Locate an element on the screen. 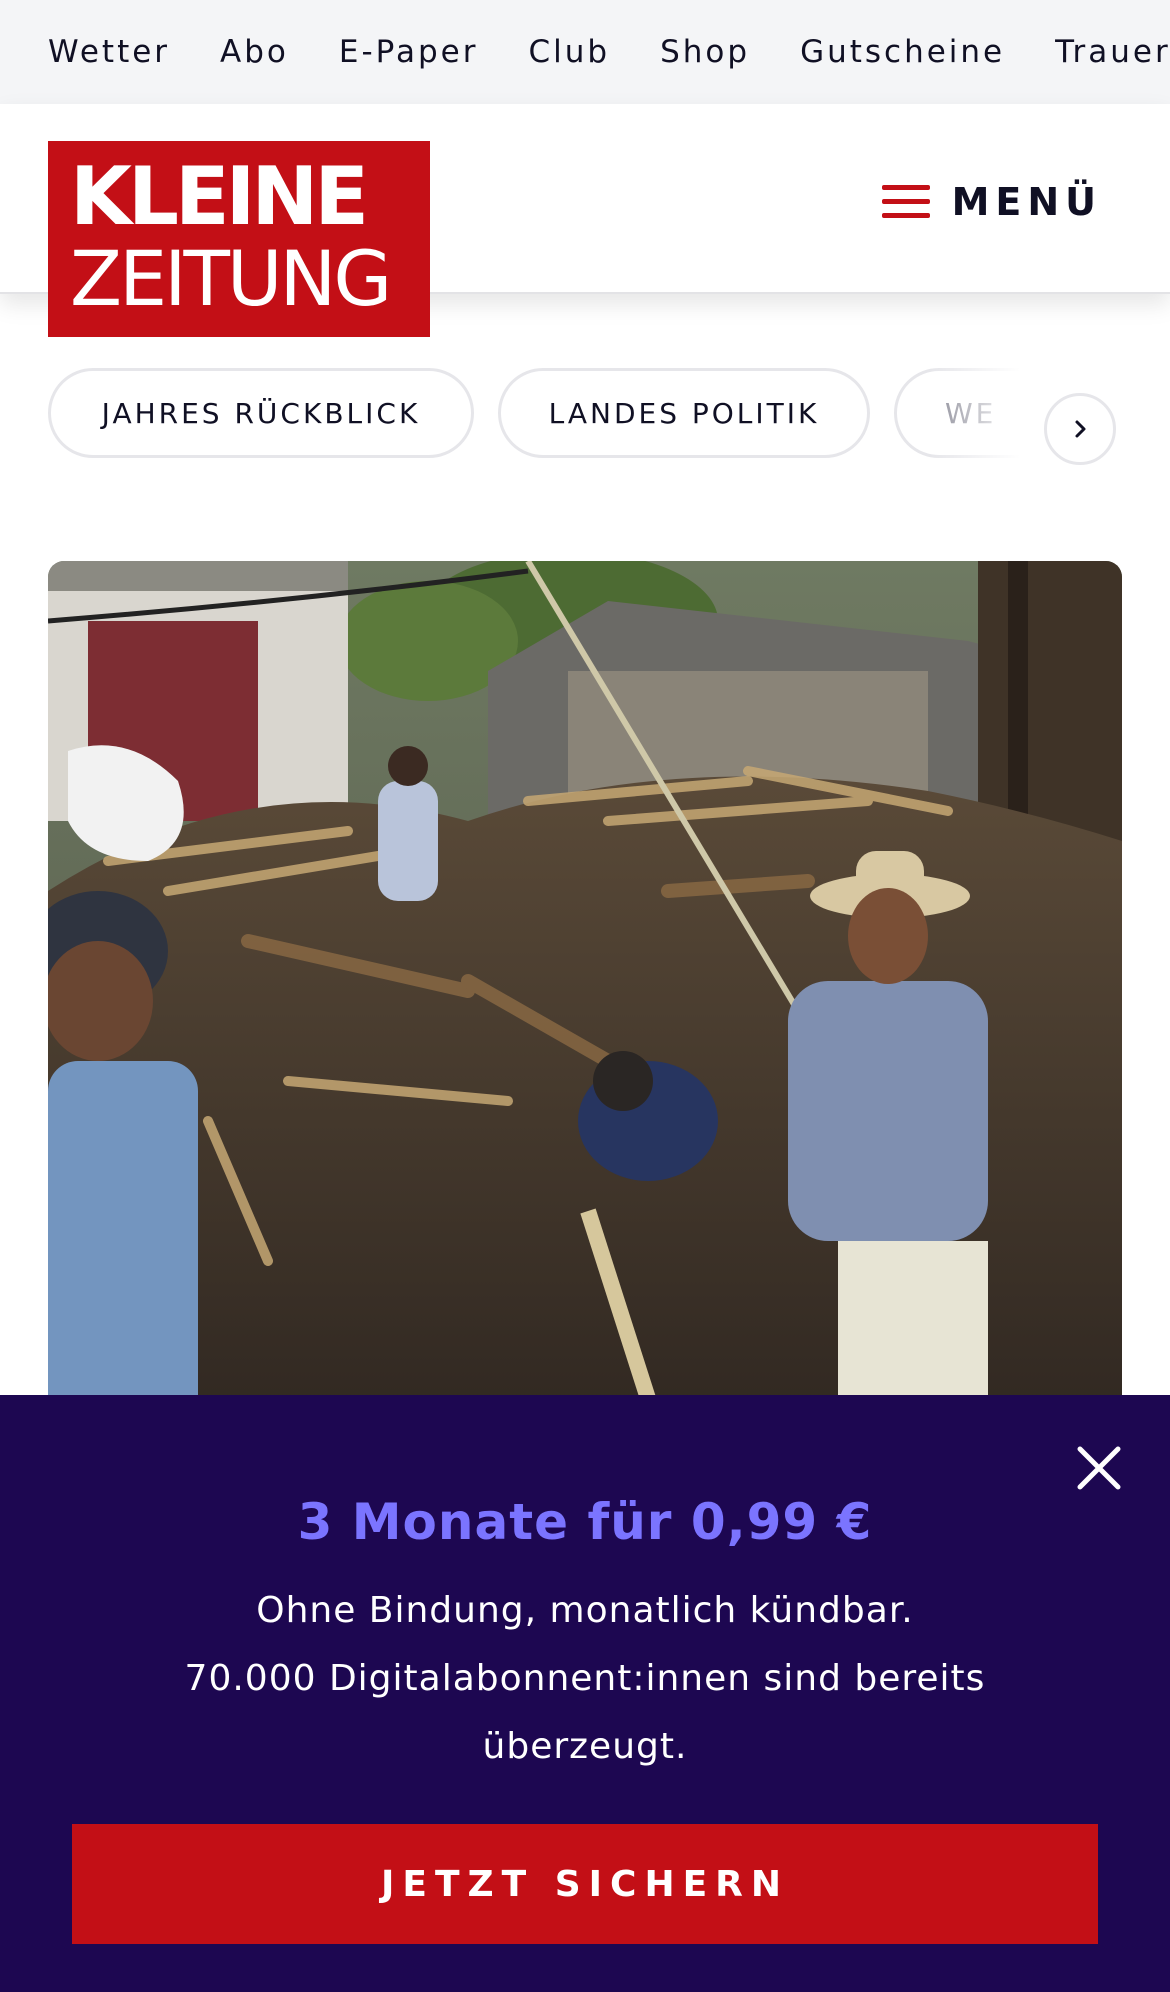 This screenshot has width=1170, height=1992. nav-link-wetter: Wetter is located at coordinates (109, 52).